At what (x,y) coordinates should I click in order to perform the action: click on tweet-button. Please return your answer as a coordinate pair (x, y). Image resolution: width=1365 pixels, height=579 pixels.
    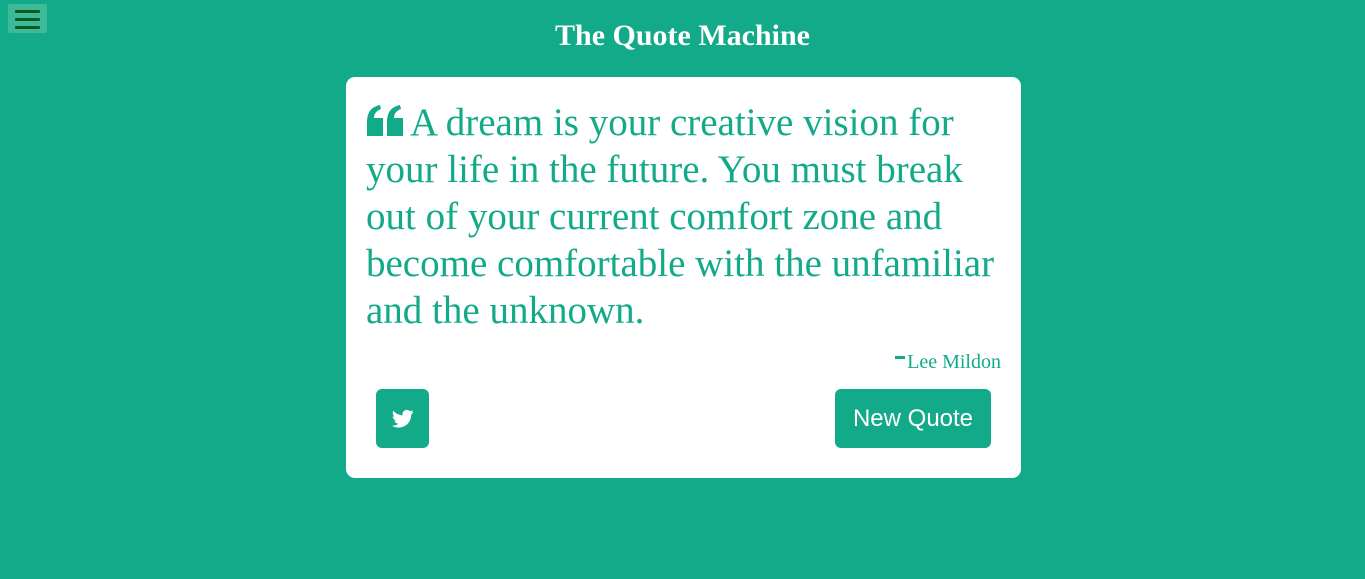
    Looking at the image, I should click on (402, 418).